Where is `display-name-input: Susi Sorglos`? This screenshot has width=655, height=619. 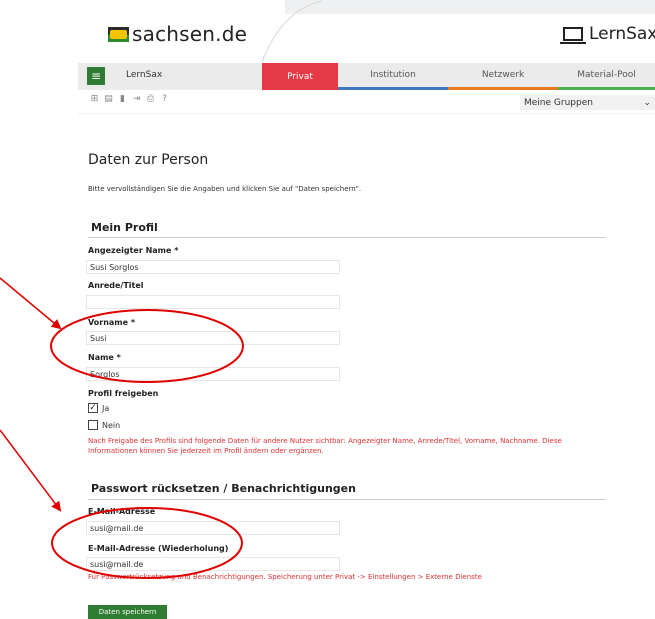 display-name-input: Susi Sorglos is located at coordinates (213, 267).